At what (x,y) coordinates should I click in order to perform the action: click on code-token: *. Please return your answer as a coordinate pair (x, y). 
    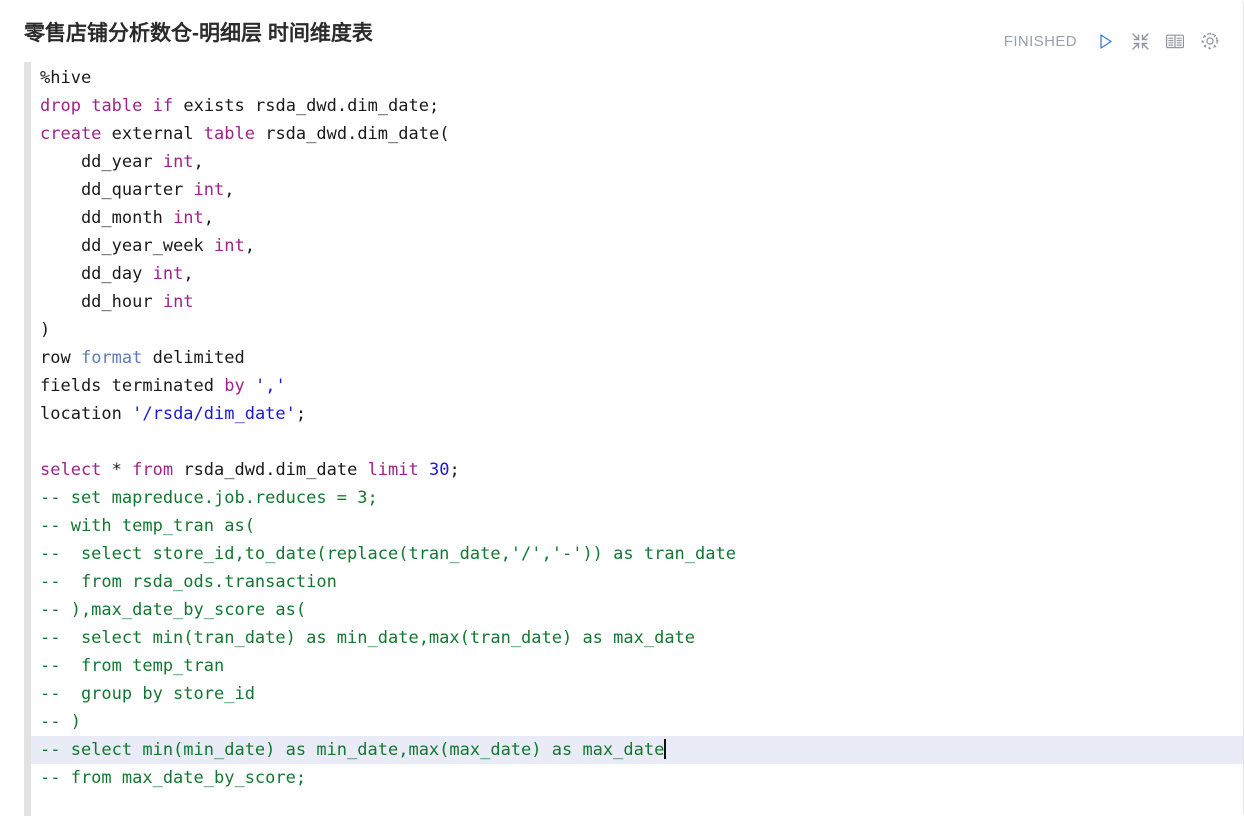
    Looking at the image, I should click on (117, 470).